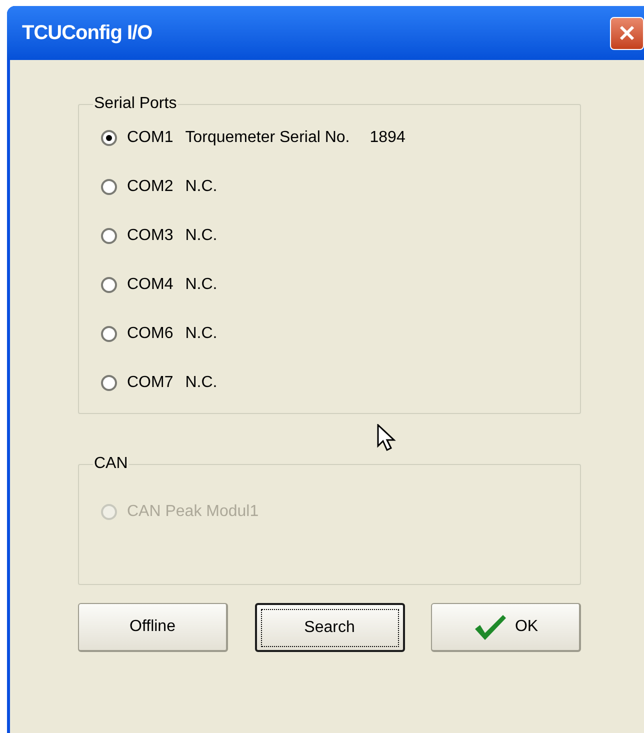 The image size is (644, 733). What do you see at coordinates (267, 138) in the screenshot?
I see `port-description: Torquemeter Serial No.` at bounding box center [267, 138].